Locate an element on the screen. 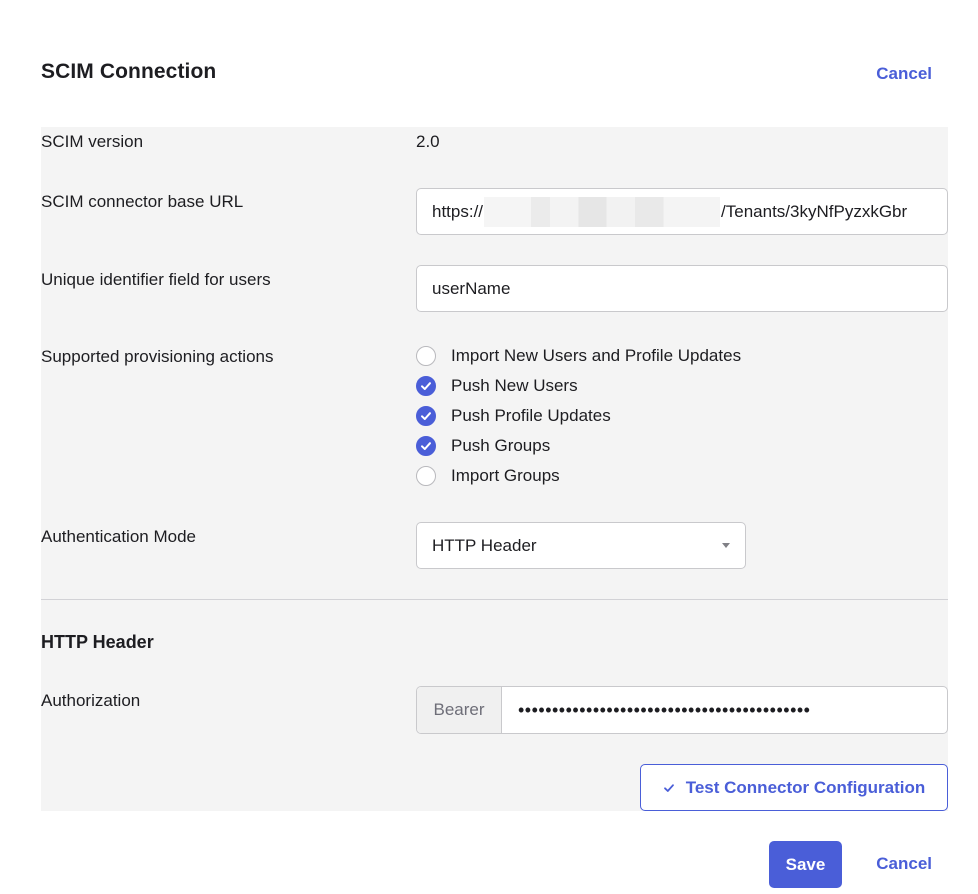 The height and width of the screenshot is (894, 978). provisioning-label: Supported provisioning actions is located at coordinates (157, 356).